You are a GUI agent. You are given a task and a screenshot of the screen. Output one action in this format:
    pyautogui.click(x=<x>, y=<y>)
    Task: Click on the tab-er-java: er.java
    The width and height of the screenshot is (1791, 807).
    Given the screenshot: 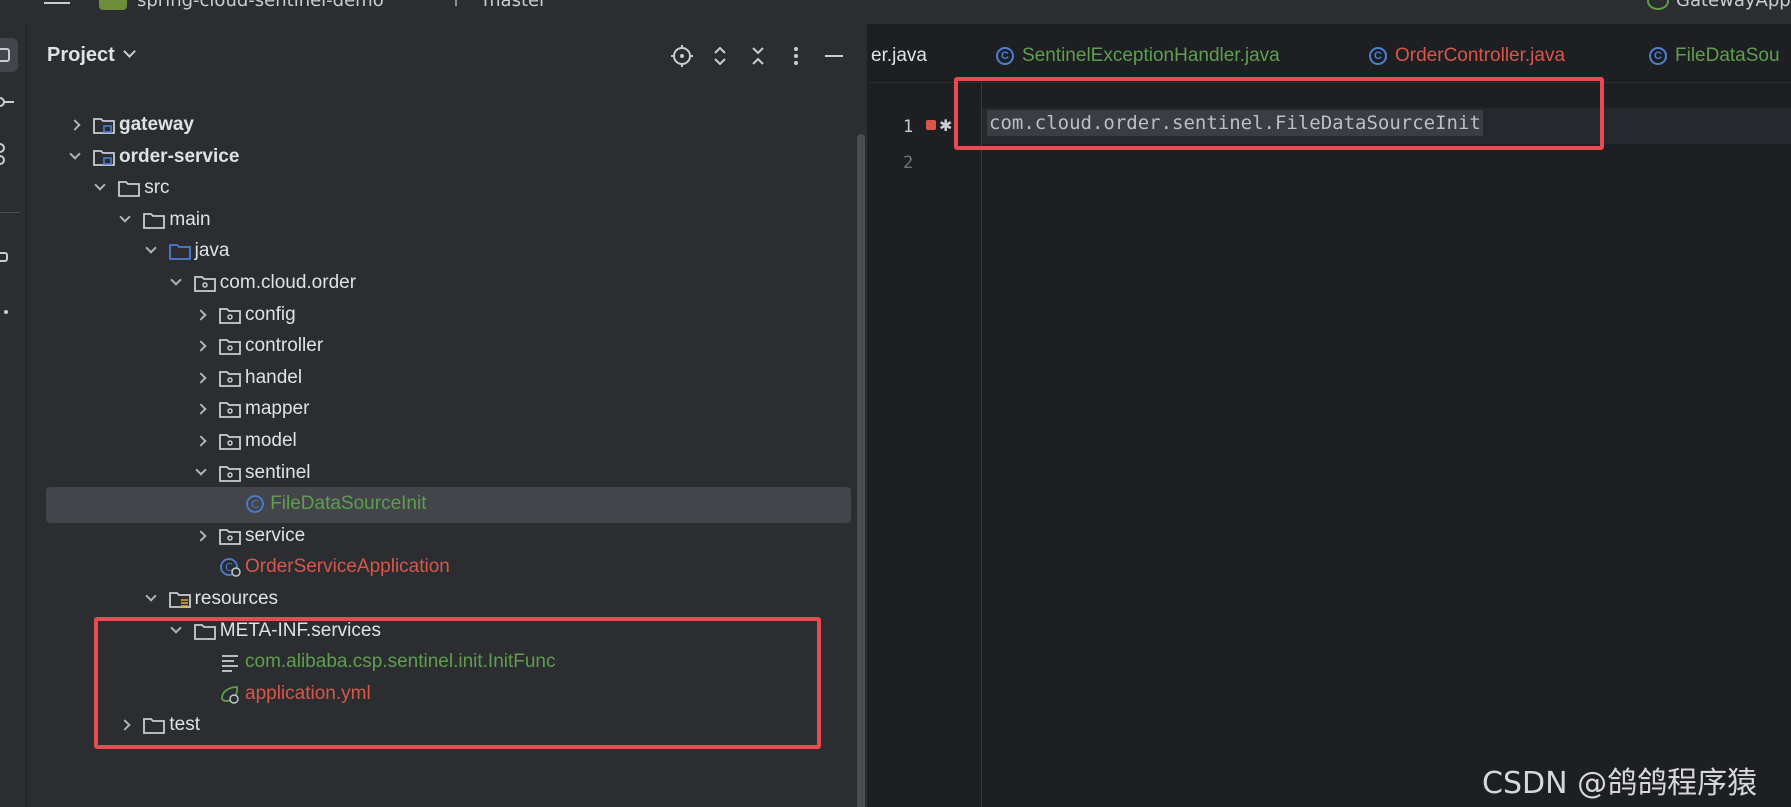 What is the action you would take?
    pyautogui.click(x=899, y=56)
    